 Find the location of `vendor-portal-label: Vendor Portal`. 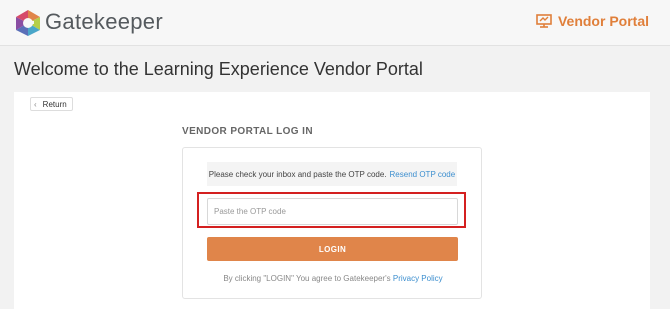

vendor-portal-label: Vendor Portal is located at coordinates (603, 21).